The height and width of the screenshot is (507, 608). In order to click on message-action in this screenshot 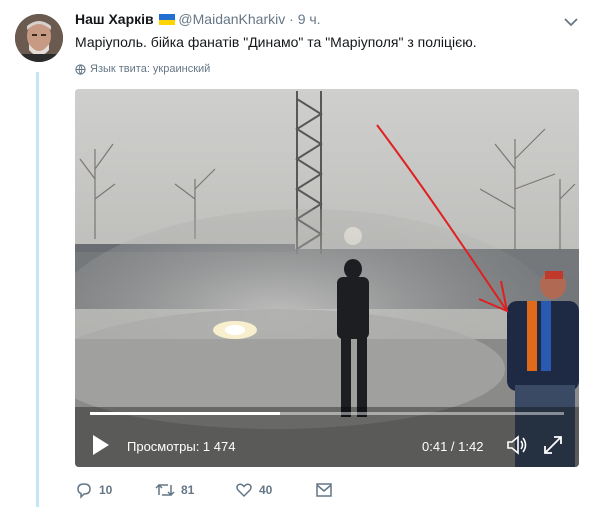, I will do `click(324, 490)`.